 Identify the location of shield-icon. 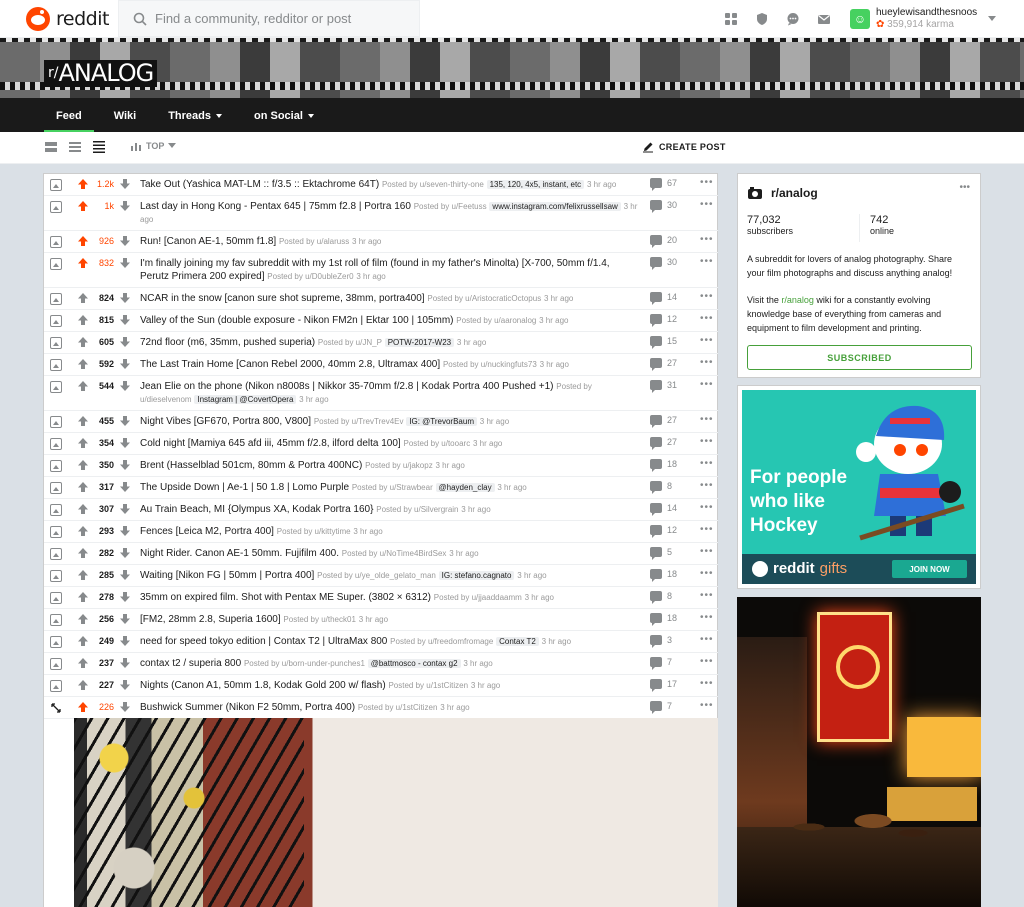
(762, 19).